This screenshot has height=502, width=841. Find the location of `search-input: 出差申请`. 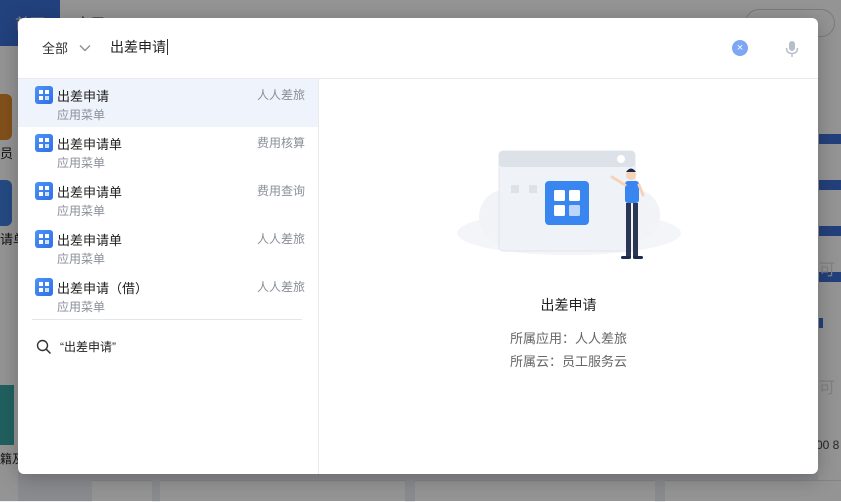

search-input: 出差申请 is located at coordinates (139, 47).